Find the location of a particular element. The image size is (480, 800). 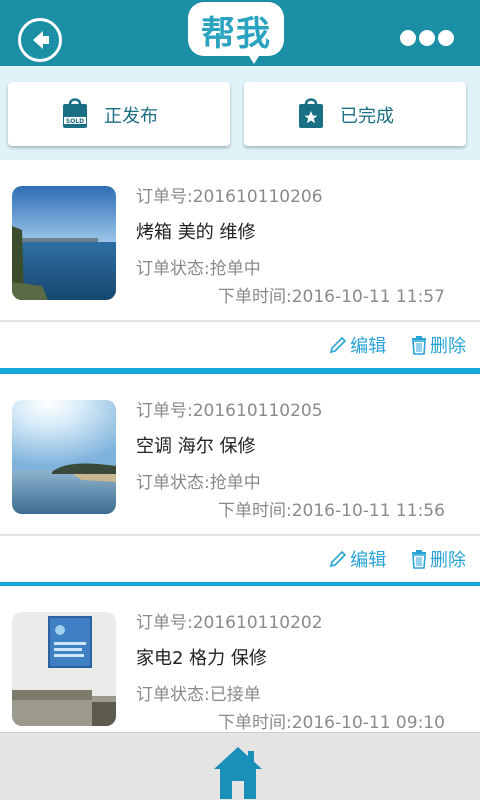

star-bag-icon is located at coordinates (311, 113).